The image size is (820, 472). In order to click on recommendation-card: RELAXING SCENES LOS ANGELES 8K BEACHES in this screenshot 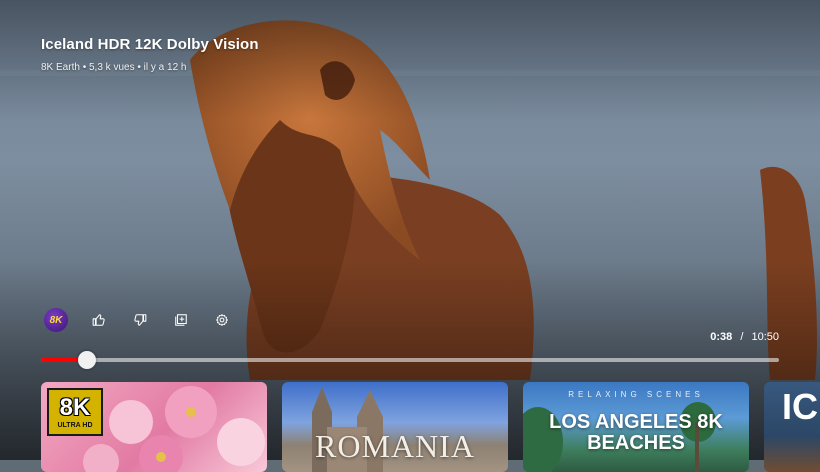, I will do `click(636, 427)`.